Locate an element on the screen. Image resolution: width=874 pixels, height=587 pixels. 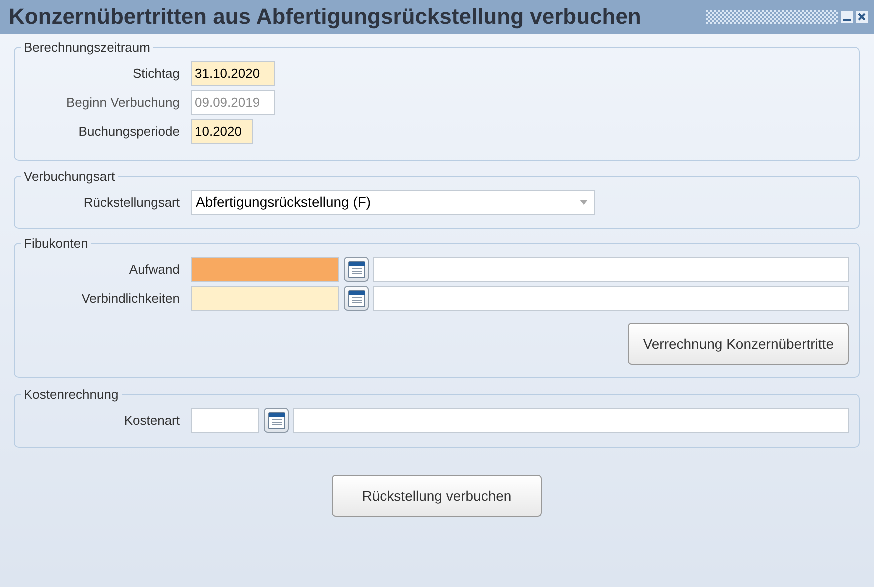
post-button: Rückstellung verbuchen is located at coordinates (437, 496).